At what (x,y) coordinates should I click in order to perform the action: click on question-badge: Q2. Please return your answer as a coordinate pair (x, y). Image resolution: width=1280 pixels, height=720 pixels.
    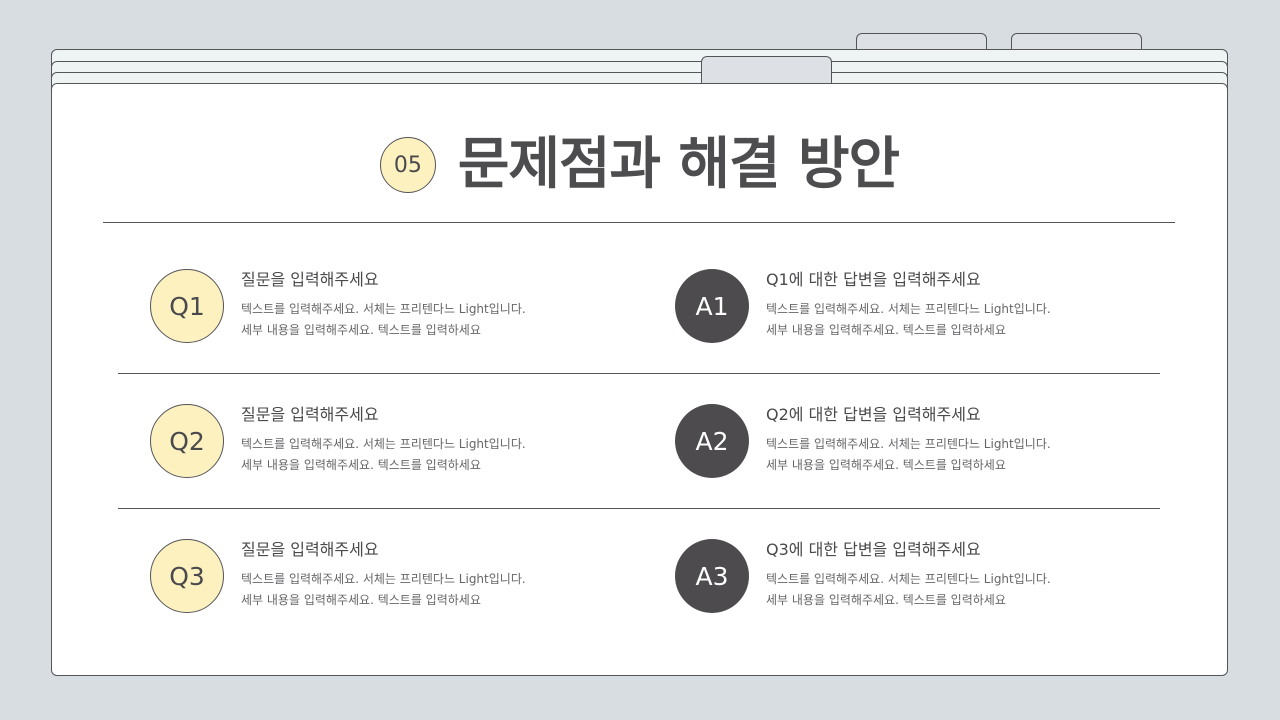
    Looking at the image, I should click on (187, 441).